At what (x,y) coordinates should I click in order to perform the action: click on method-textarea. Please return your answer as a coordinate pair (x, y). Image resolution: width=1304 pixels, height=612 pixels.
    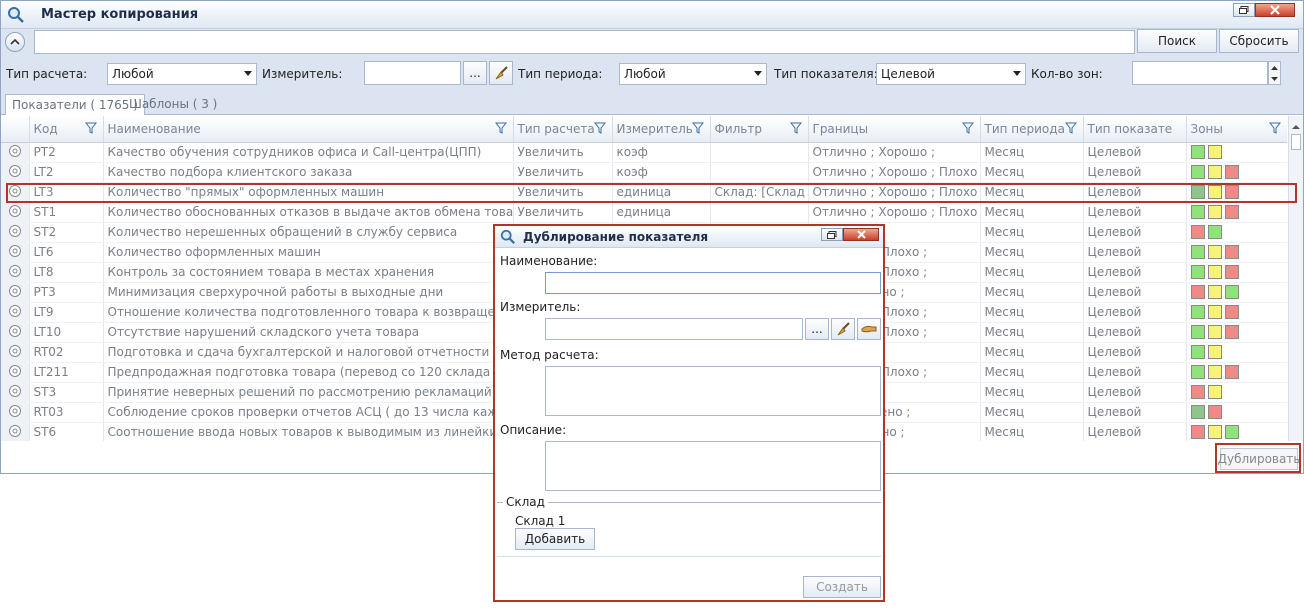
    Looking at the image, I should click on (713, 391).